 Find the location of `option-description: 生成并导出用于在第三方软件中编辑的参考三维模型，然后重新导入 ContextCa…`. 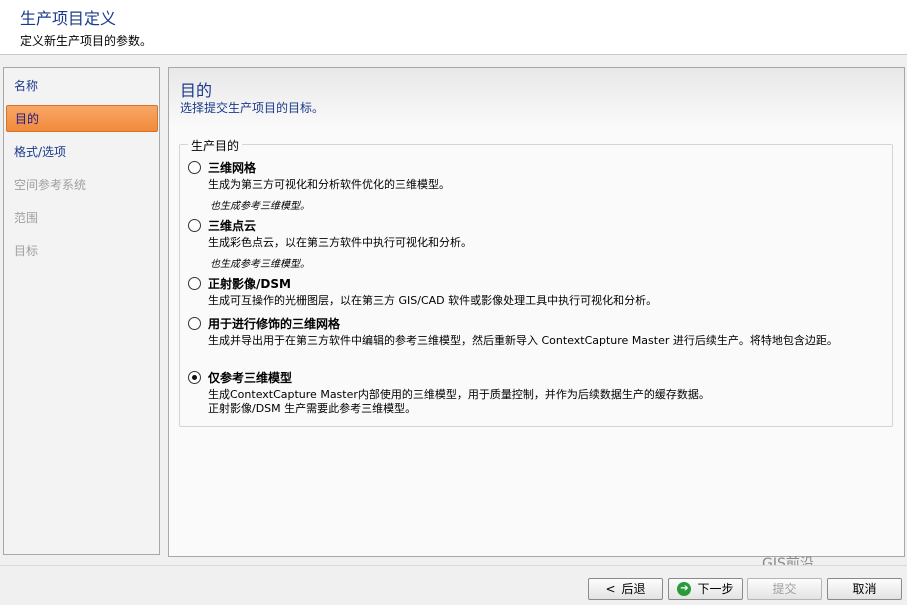

option-description: 生成并导出用于在第三方软件中编辑的参考三维模型，然后重新导入 ContextCa… is located at coordinates (523, 340).